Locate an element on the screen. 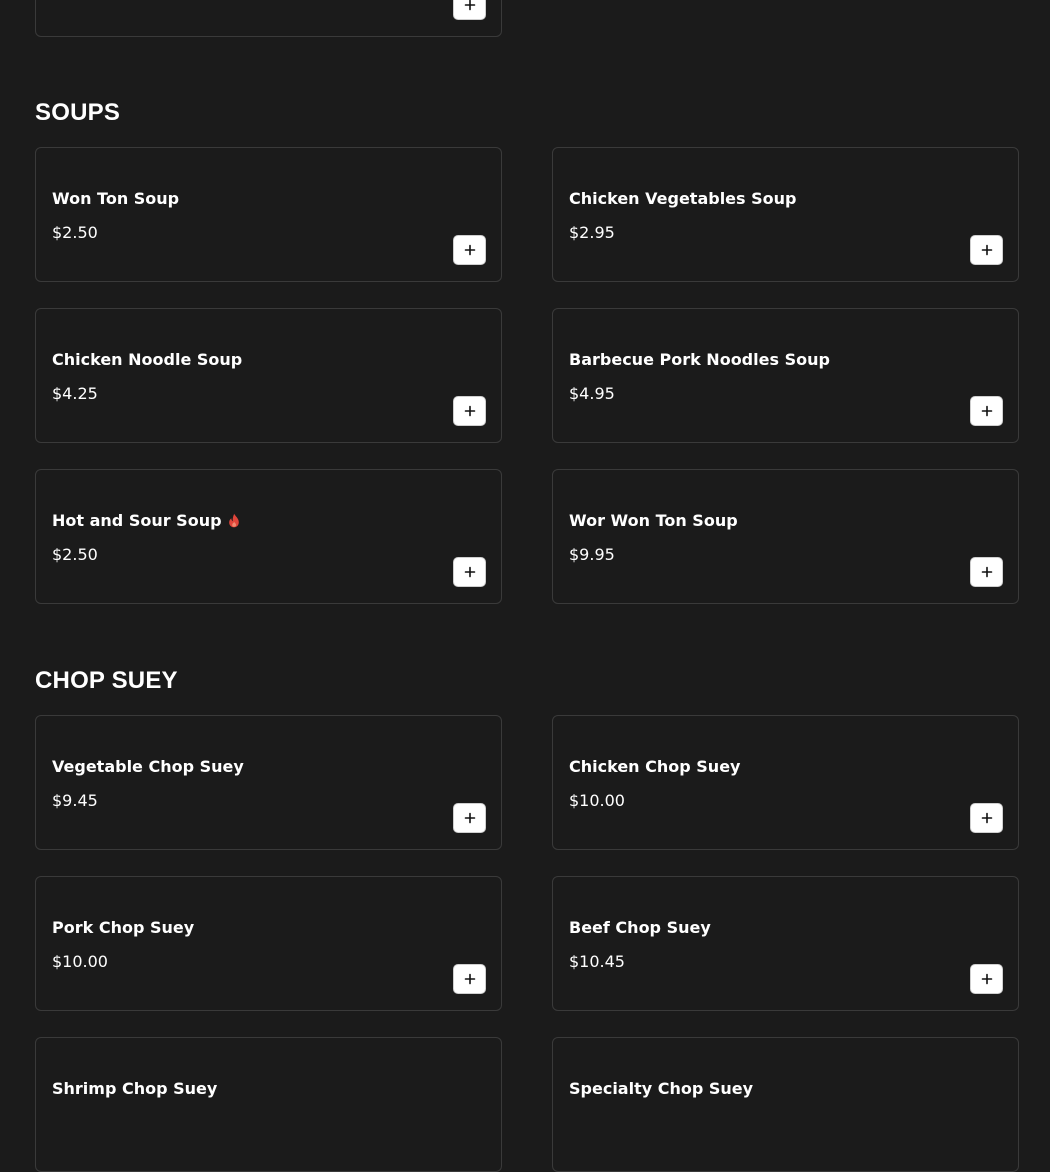 The image size is (1050, 1172). menu-item-price: $9.95 is located at coordinates (592, 554).